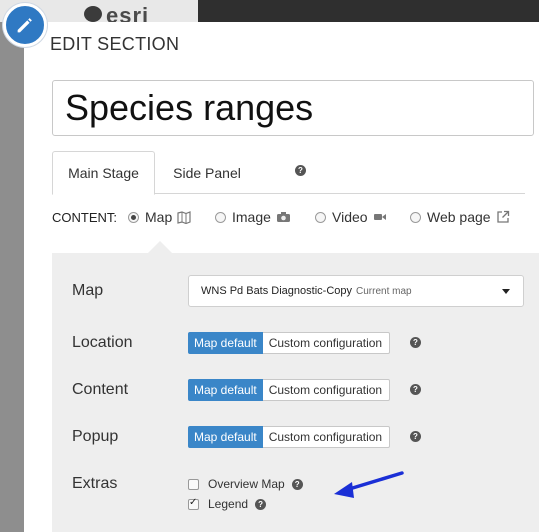 This screenshot has width=539, height=532. I want to click on map-select-dropdown: WNS Pd Bats Diagnostic-Copy Current map, so click(356, 291).